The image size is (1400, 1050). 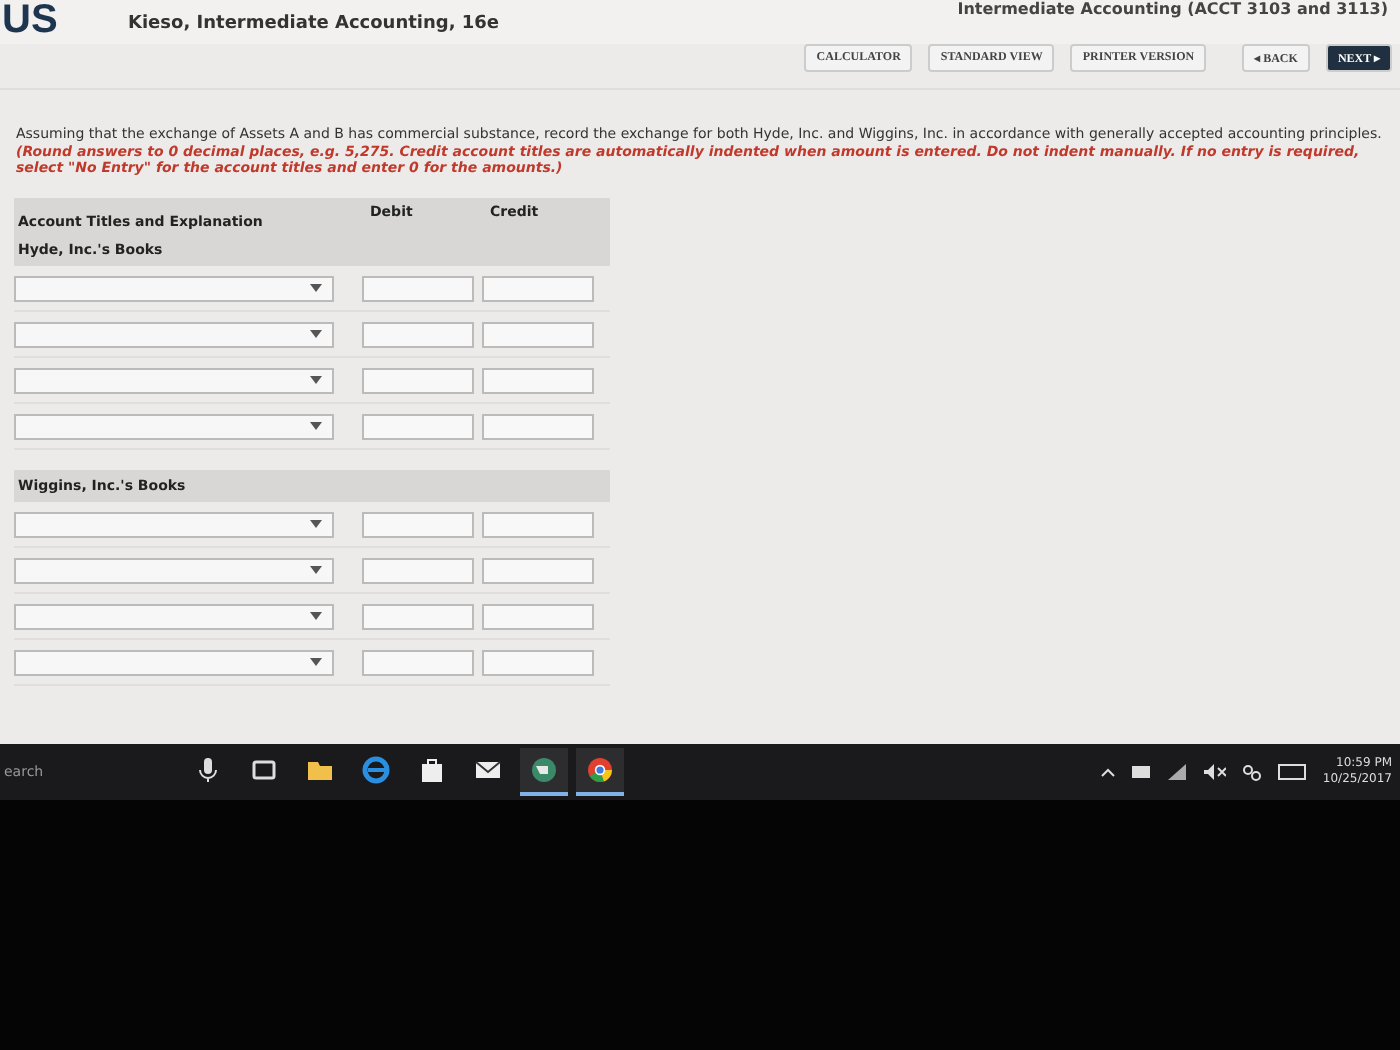 I want to click on task-view-icon, so click(x=264, y=770).